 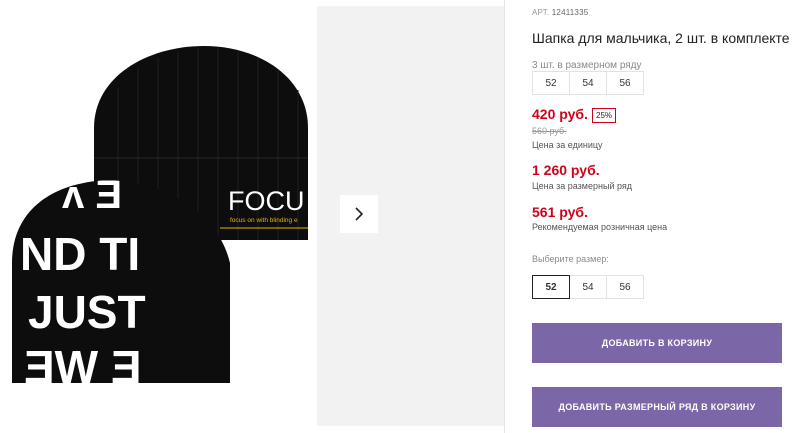 What do you see at coordinates (264, 220) in the screenshot?
I see `hat-back-tagline: focus on with blinding e` at bounding box center [264, 220].